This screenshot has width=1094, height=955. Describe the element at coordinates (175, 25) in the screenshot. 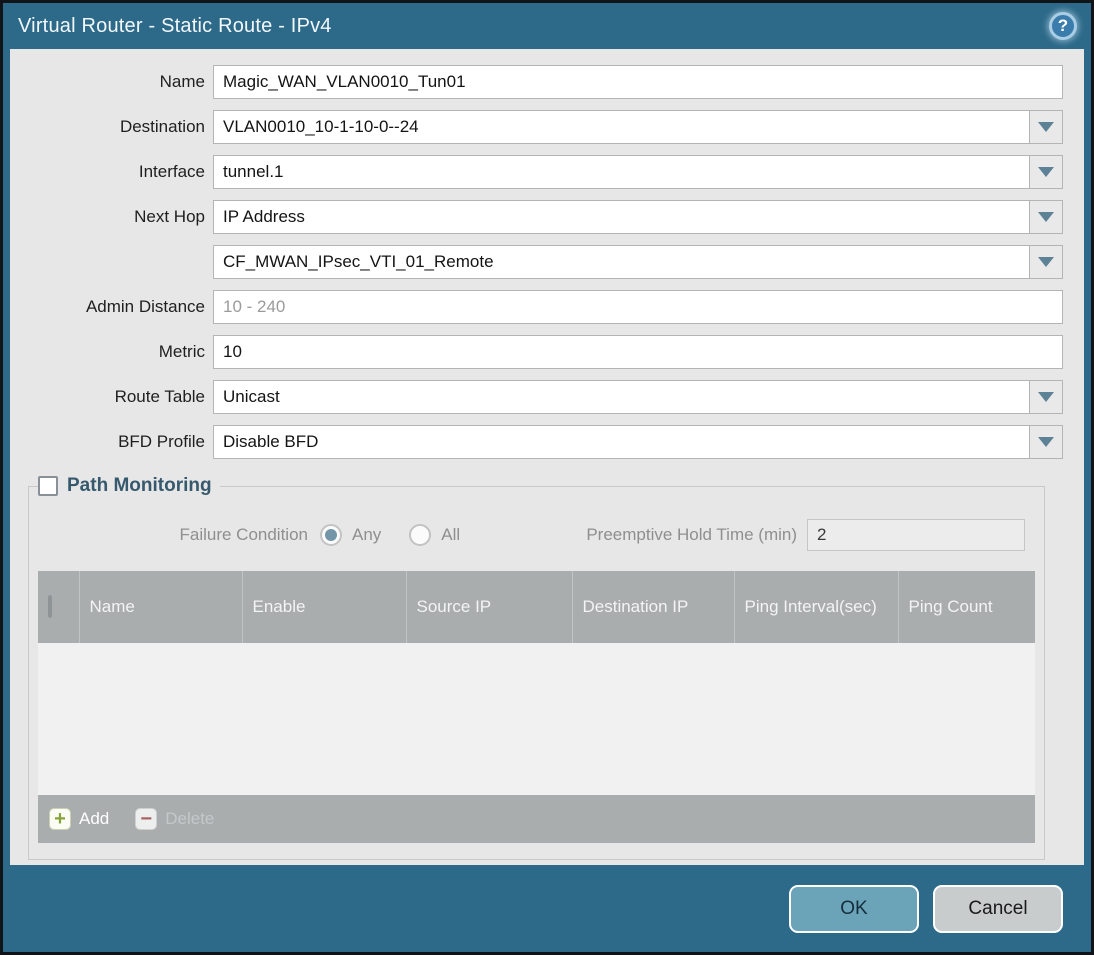

I see `dialog-title: Virtual Router - Static Route - IPv4` at that location.